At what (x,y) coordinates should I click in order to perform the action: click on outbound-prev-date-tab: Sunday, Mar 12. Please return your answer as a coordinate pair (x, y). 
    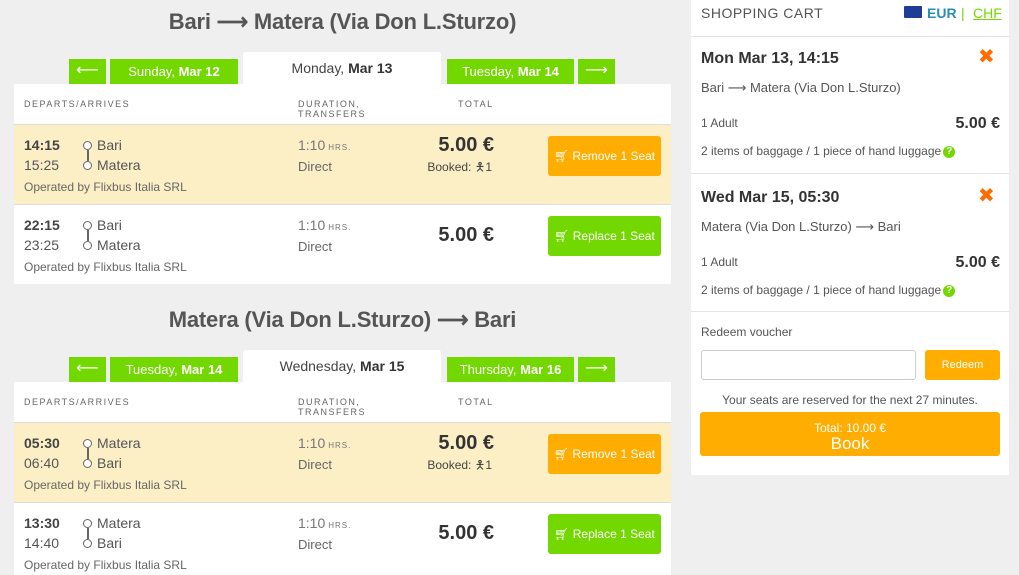
    Looking at the image, I should click on (174, 71).